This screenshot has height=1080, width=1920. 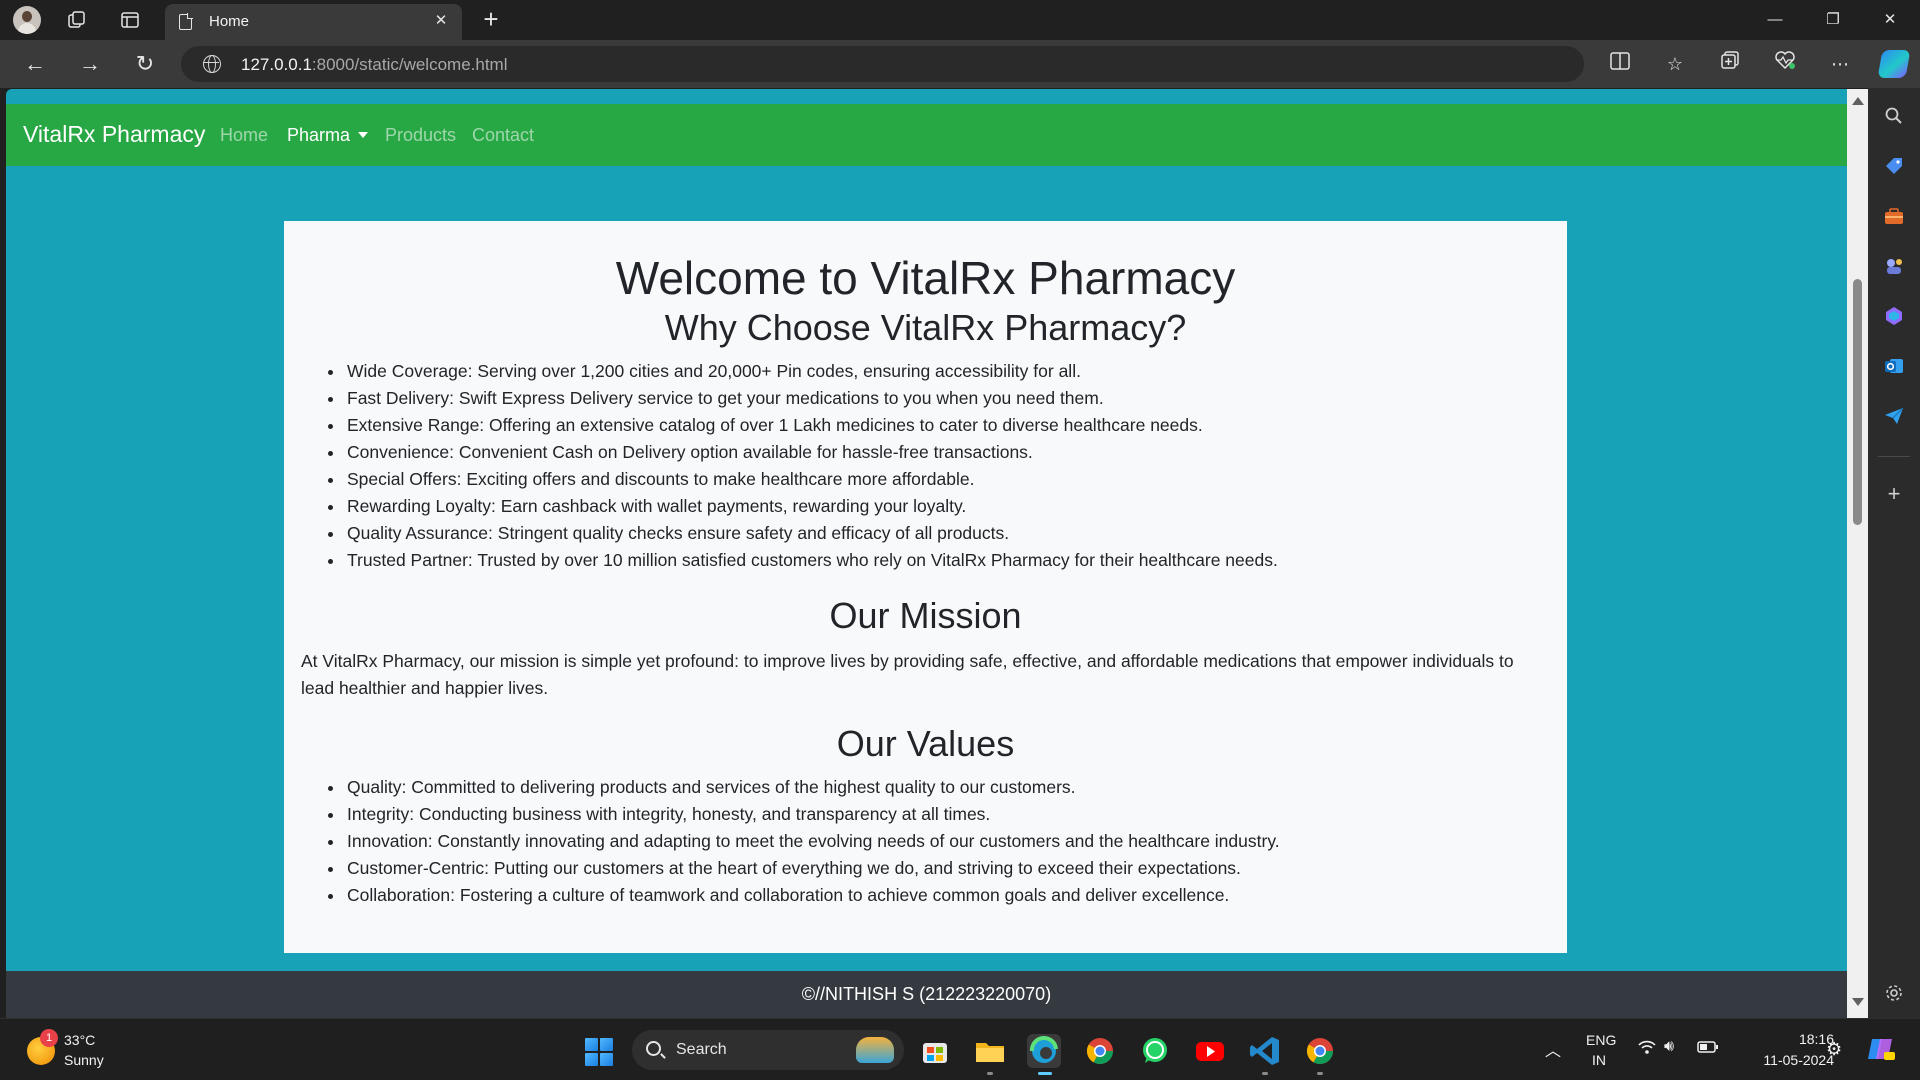 What do you see at coordinates (1894, 116) in the screenshot?
I see `sidebar-search-icon` at bounding box center [1894, 116].